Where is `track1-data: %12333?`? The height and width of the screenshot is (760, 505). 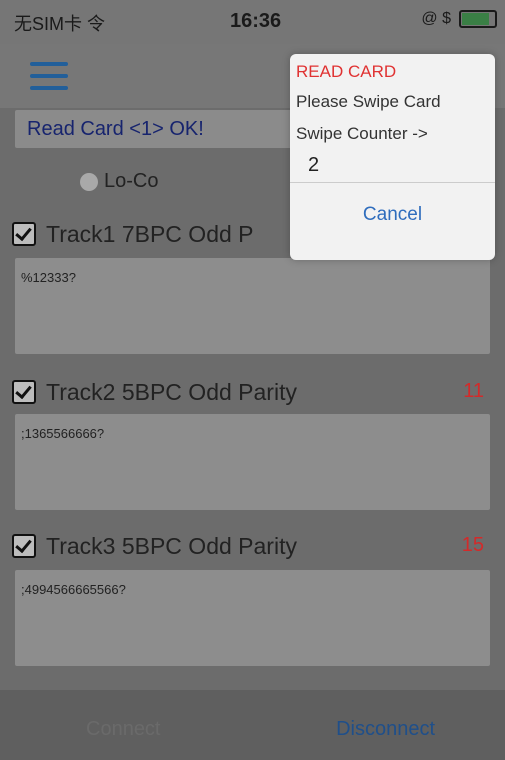 track1-data: %12333? is located at coordinates (252, 306).